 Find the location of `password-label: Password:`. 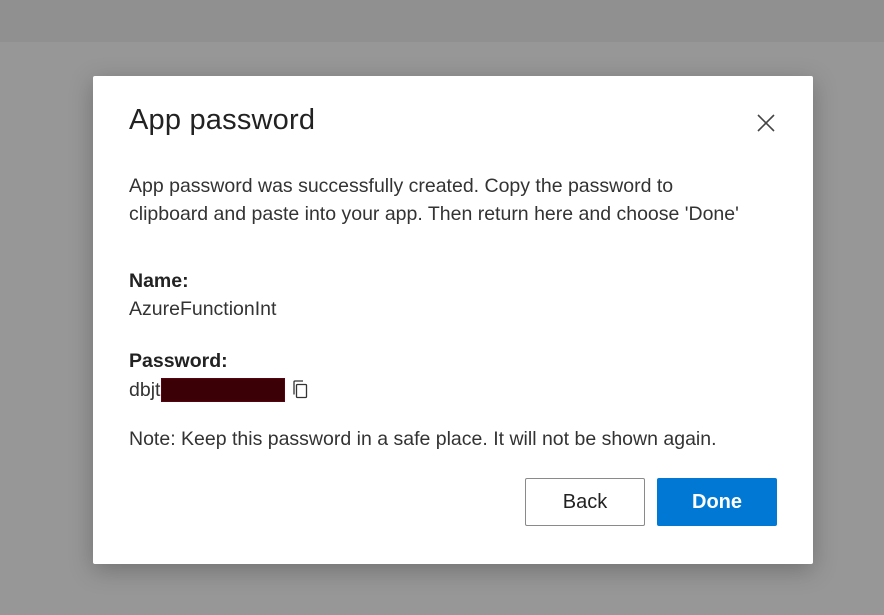

password-label: Password: is located at coordinates (178, 361).